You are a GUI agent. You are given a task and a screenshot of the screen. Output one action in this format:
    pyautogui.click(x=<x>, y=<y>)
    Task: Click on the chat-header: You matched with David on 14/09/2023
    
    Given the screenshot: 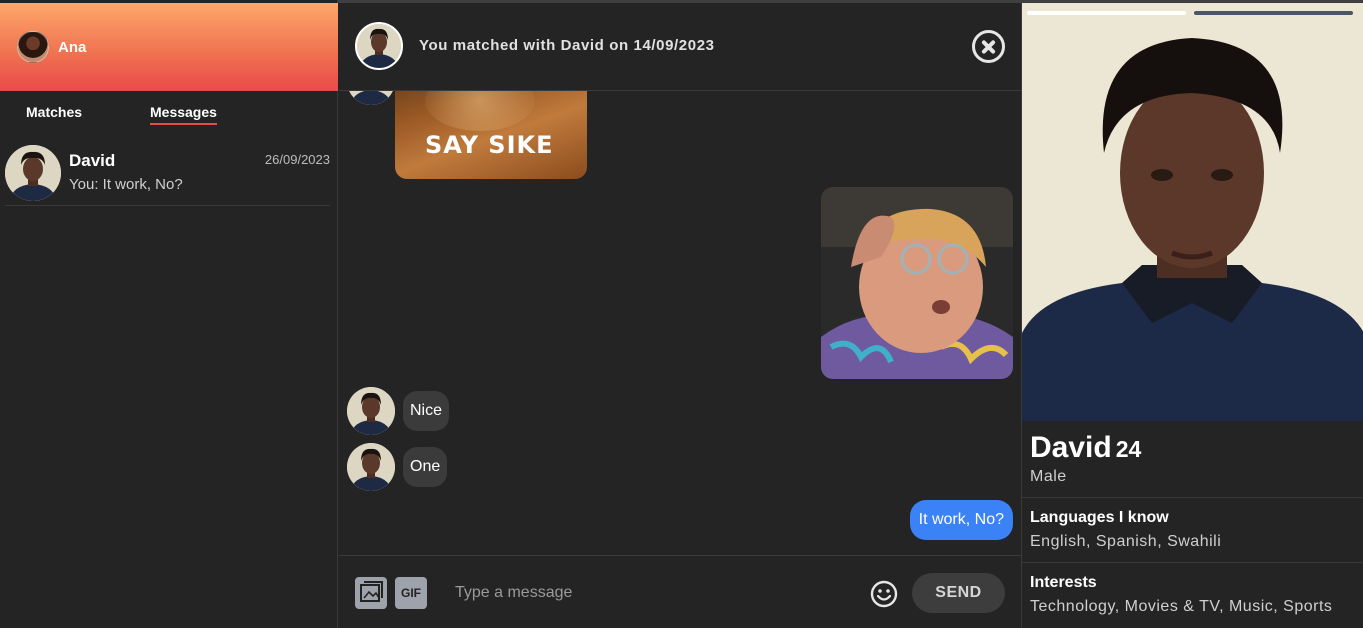 What is the action you would take?
    pyautogui.click(x=680, y=47)
    